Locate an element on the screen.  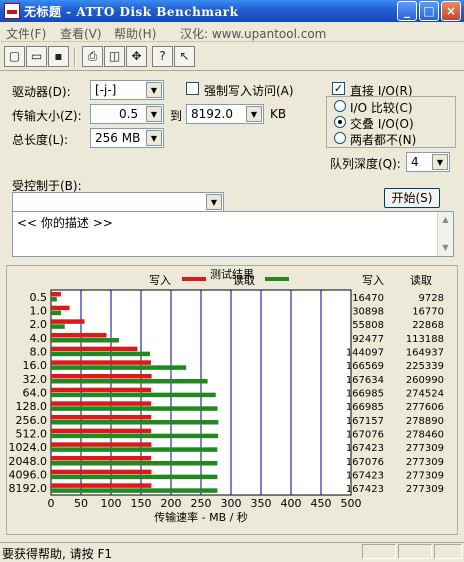
y-tick-label: 1.0 is located at coordinates (39, 311).